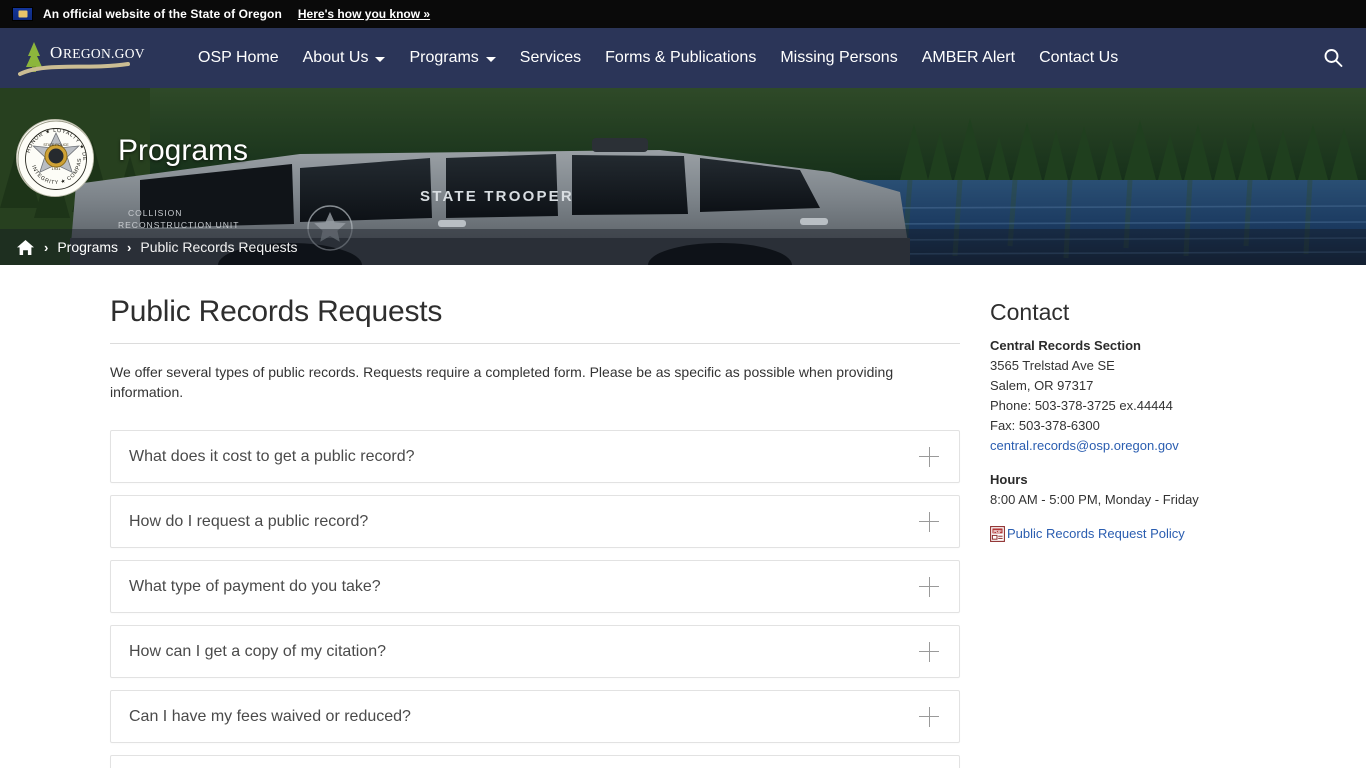  I want to click on nav-item-services: Services, so click(550, 58).